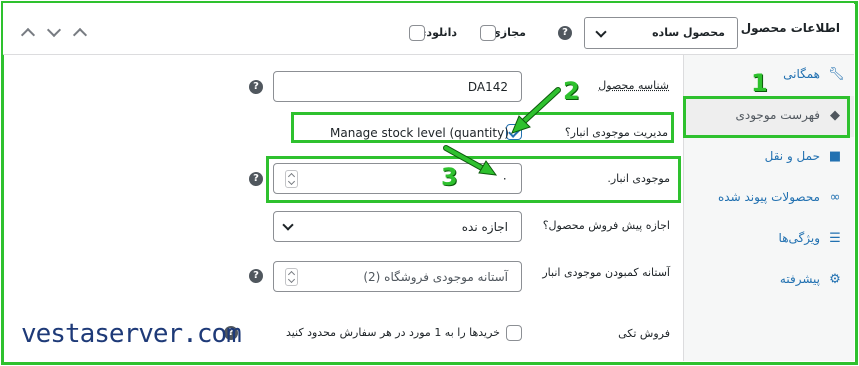  I want to click on step-number-1: 1, so click(759, 83).